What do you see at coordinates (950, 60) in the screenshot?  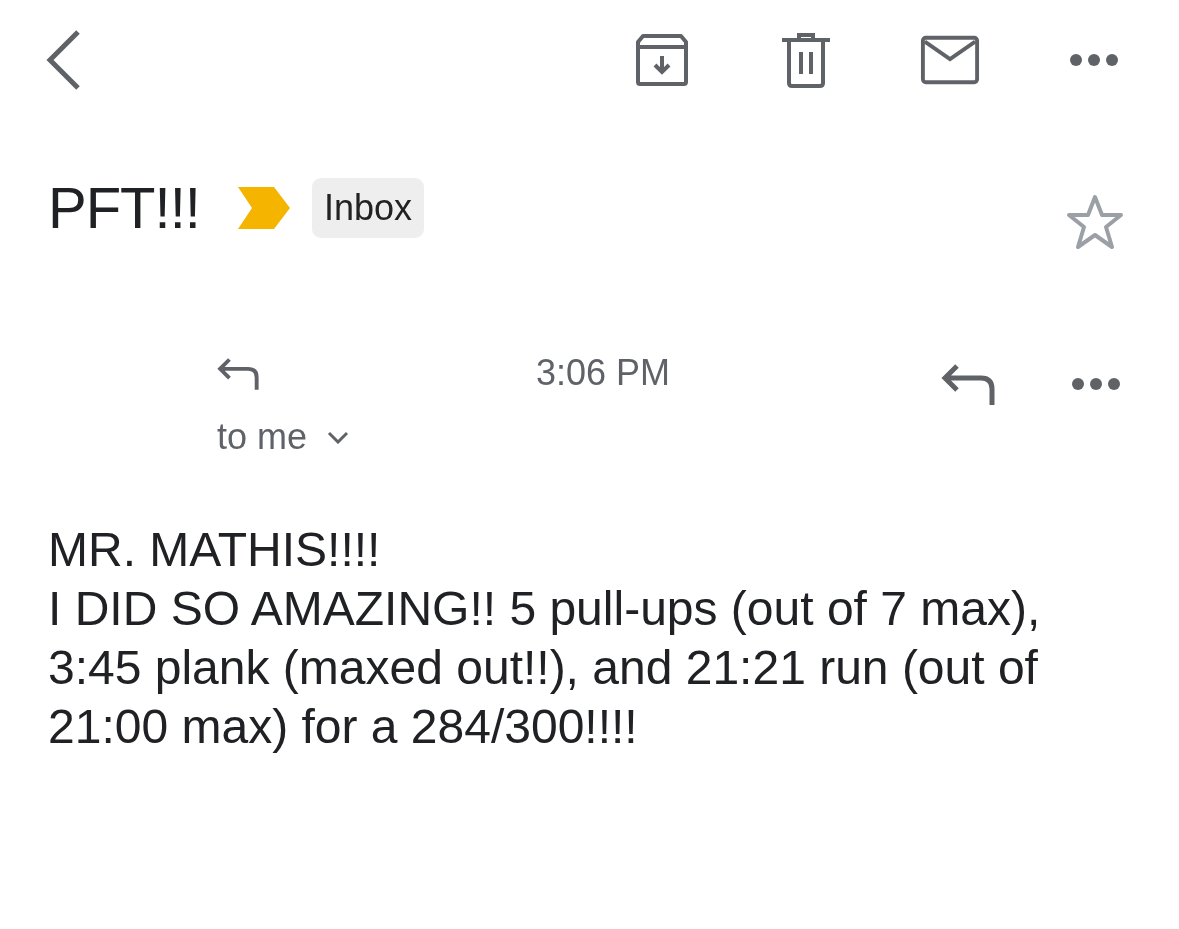 I see `mail-icon` at bounding box center [950, 60].